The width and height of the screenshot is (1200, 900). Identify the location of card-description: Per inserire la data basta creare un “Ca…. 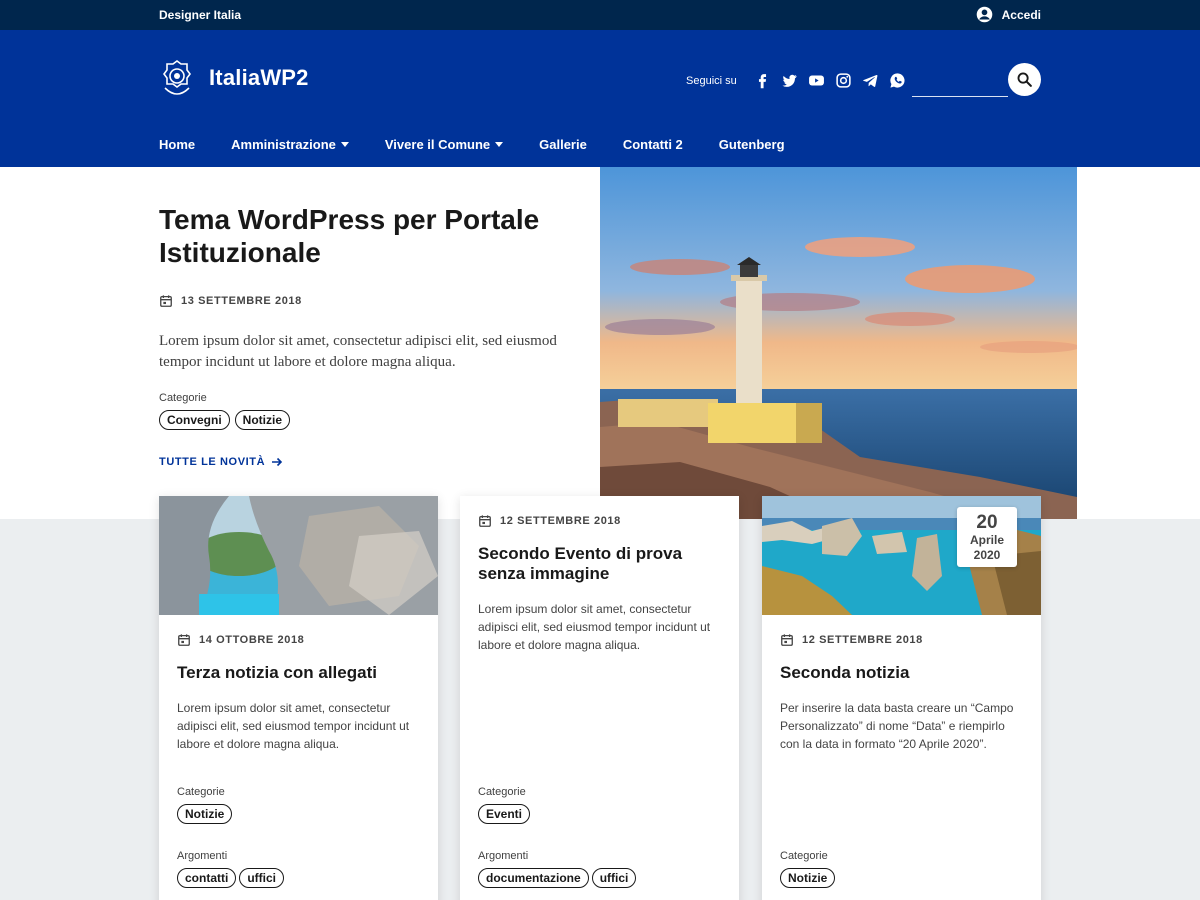
(897, 726).